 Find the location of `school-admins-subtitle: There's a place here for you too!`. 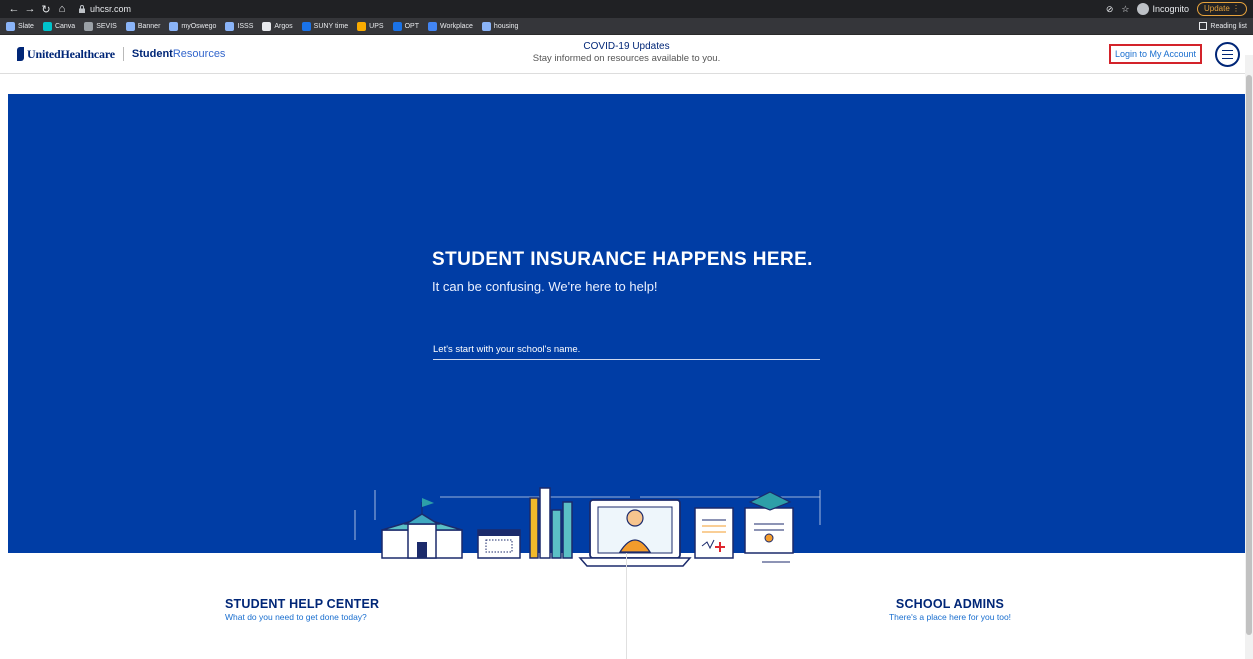

school-admins-subtitle: There's a place here for you too! is located at coordinates (950, 617).